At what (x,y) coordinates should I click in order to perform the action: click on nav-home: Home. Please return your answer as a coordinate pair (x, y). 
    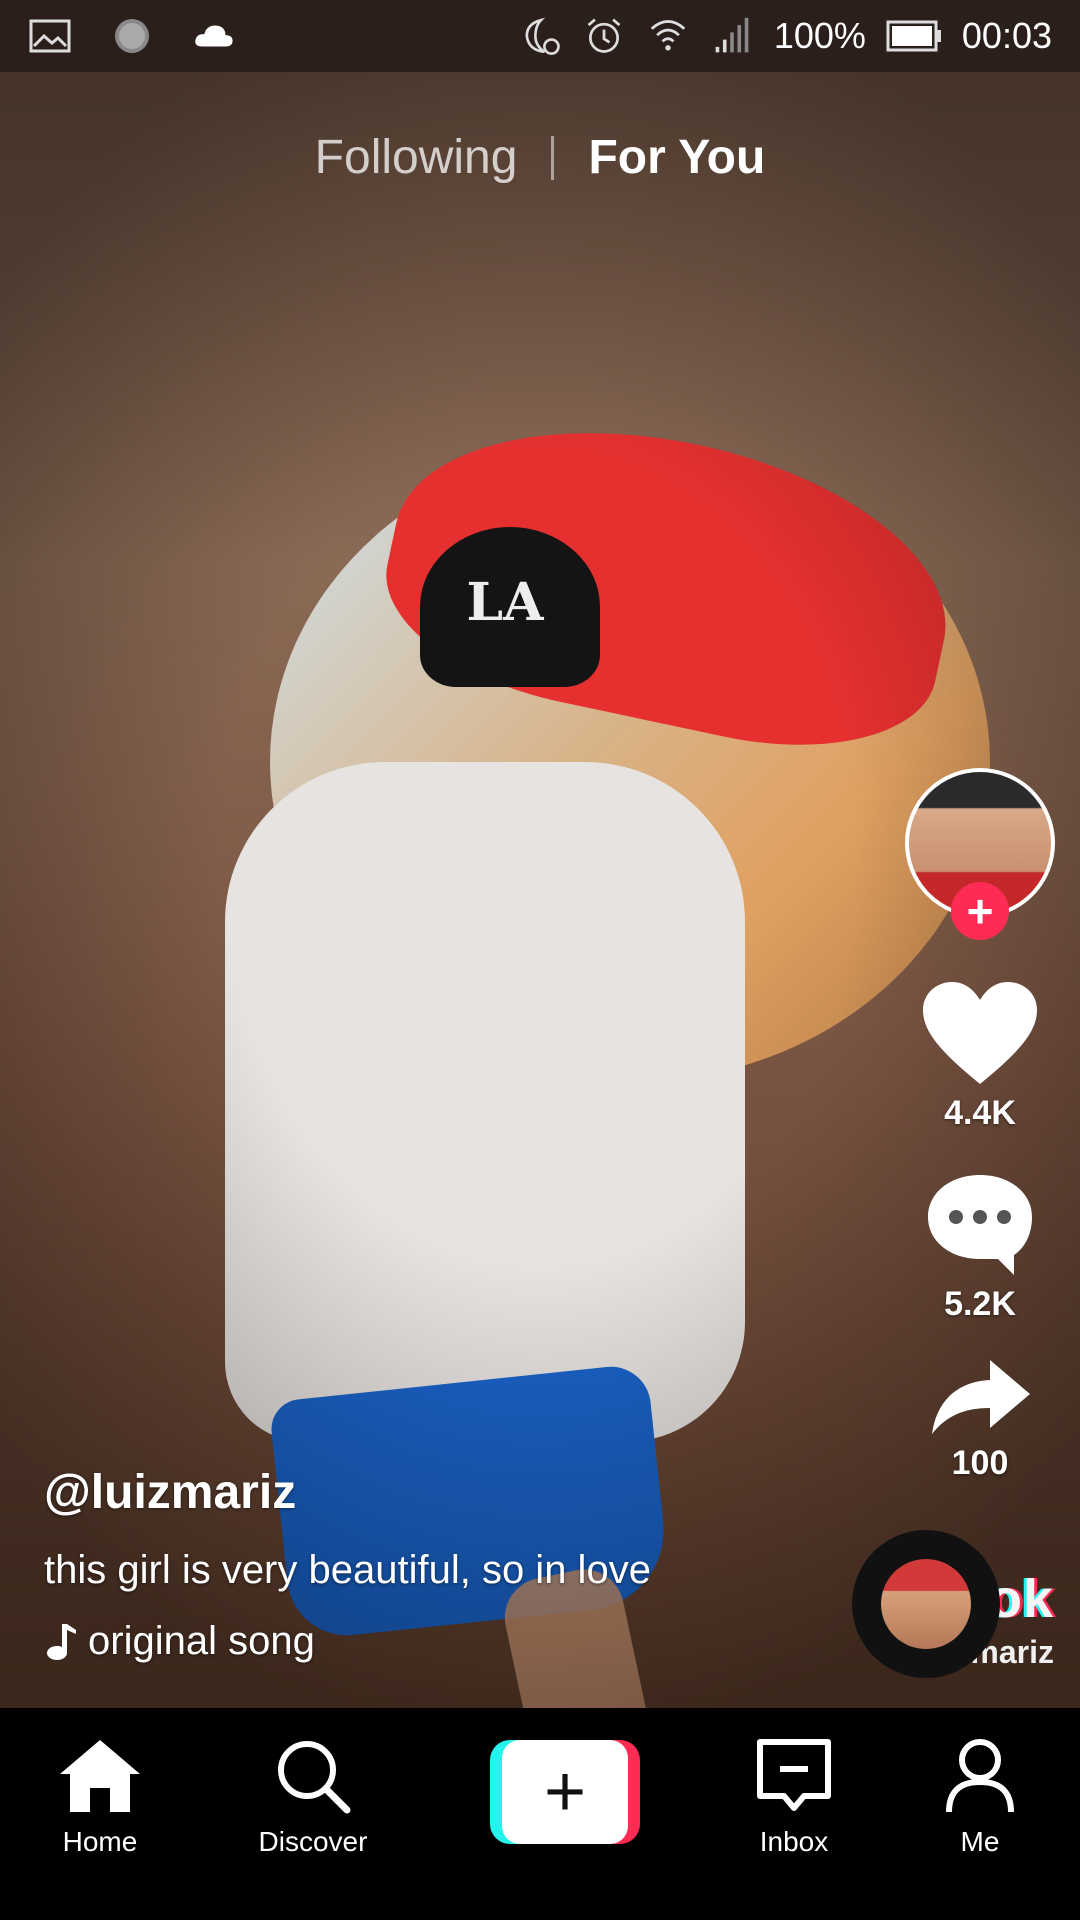
    Looking at the image, I should click on (100, 1798).